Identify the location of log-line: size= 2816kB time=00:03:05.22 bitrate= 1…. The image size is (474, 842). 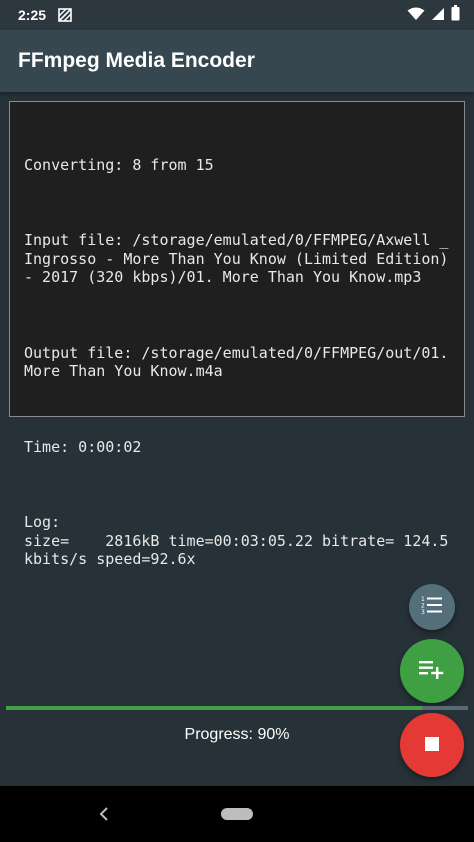
(236, 550).